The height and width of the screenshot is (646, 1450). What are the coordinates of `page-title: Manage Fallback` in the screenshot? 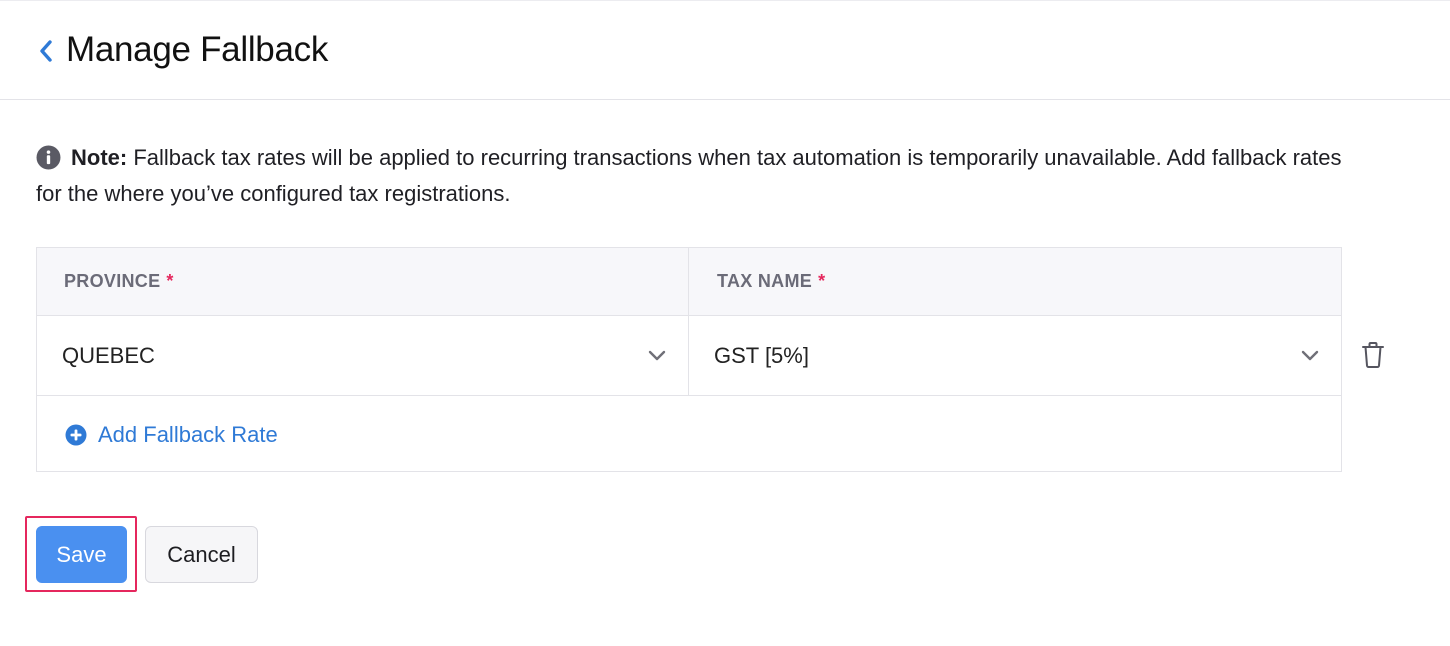 It's located at (197, 49).